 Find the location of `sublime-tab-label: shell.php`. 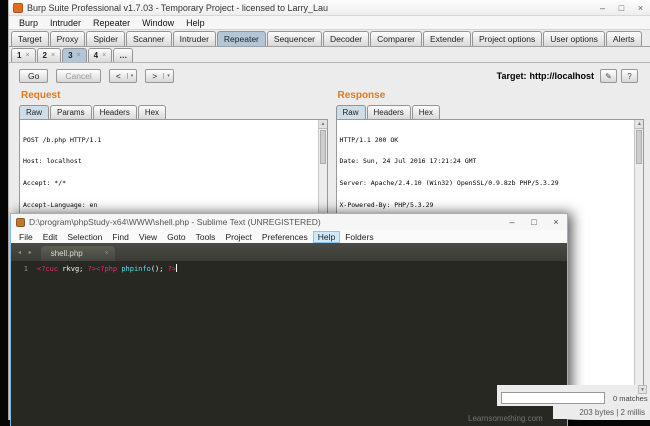

sublime-tab-label: shell.php is located at coordinates (66, 253).